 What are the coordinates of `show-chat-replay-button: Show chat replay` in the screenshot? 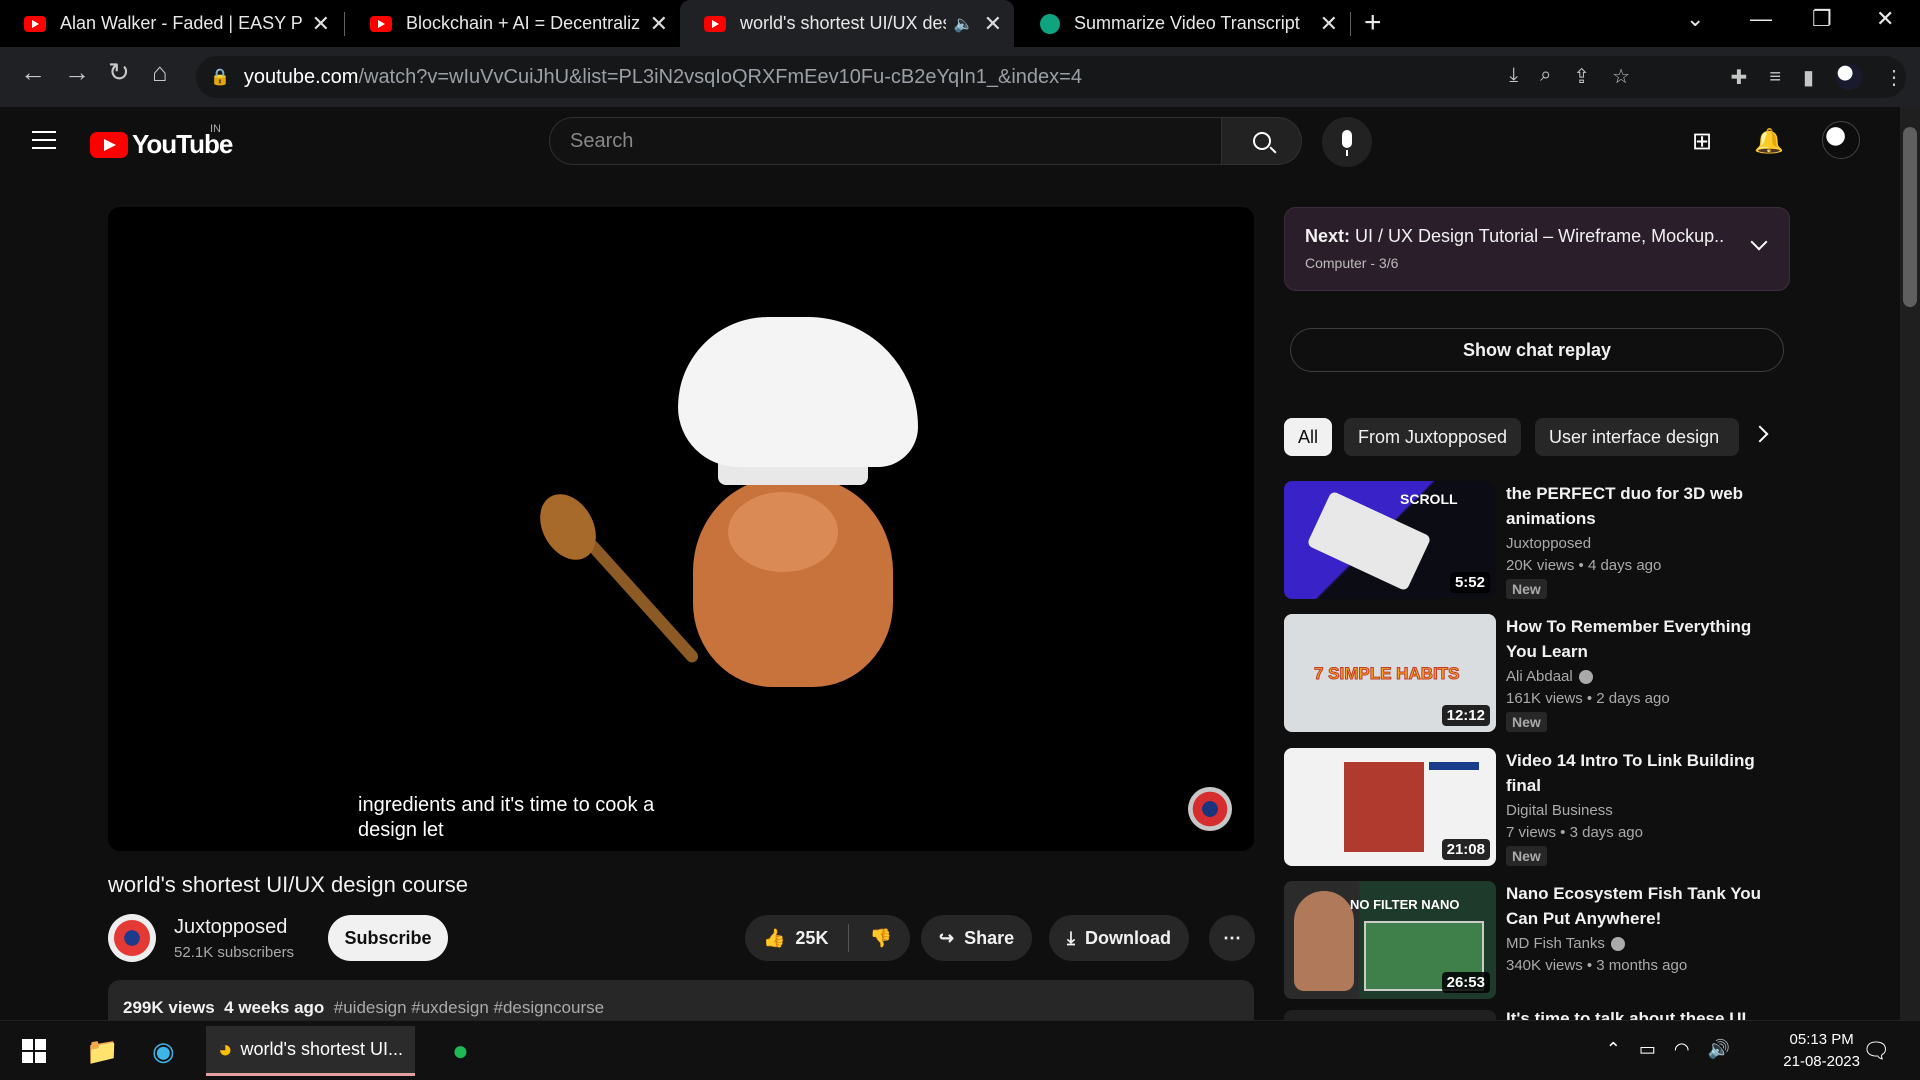 It's located at (1537, 350).